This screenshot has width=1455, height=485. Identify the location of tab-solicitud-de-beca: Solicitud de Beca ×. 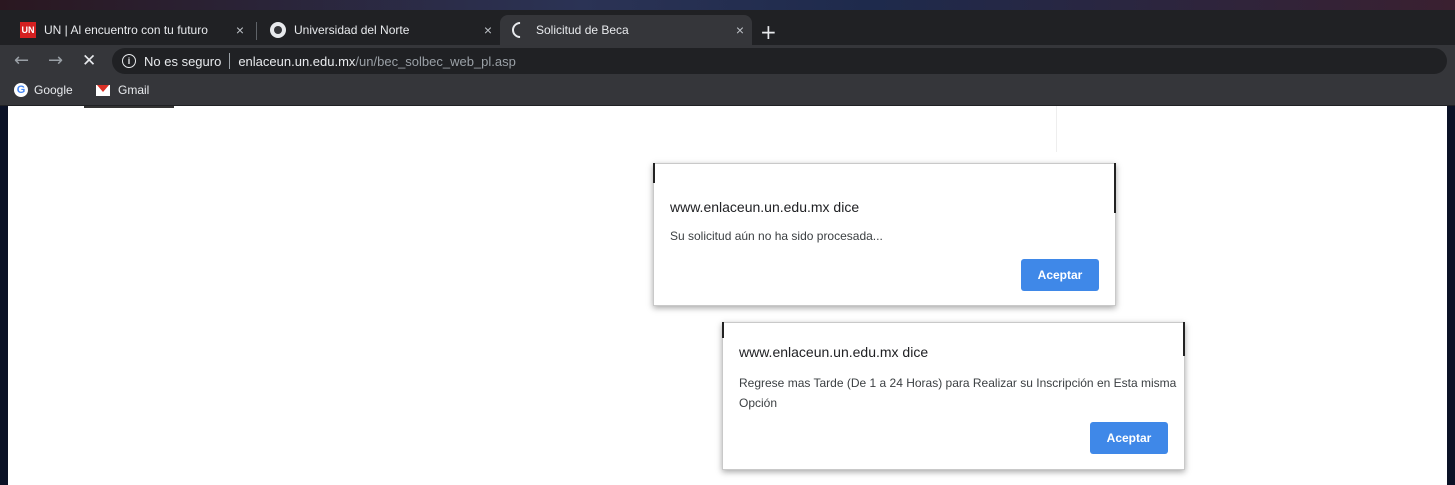
(626, 30).